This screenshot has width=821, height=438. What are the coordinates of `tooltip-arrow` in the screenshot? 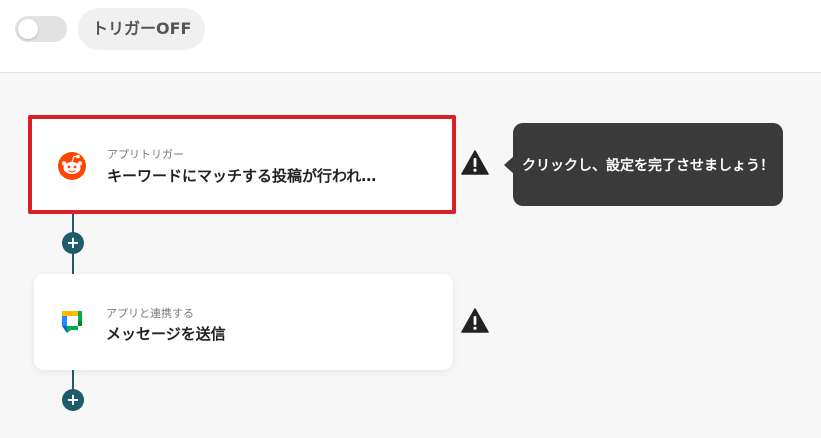 It's located at (509, 165).